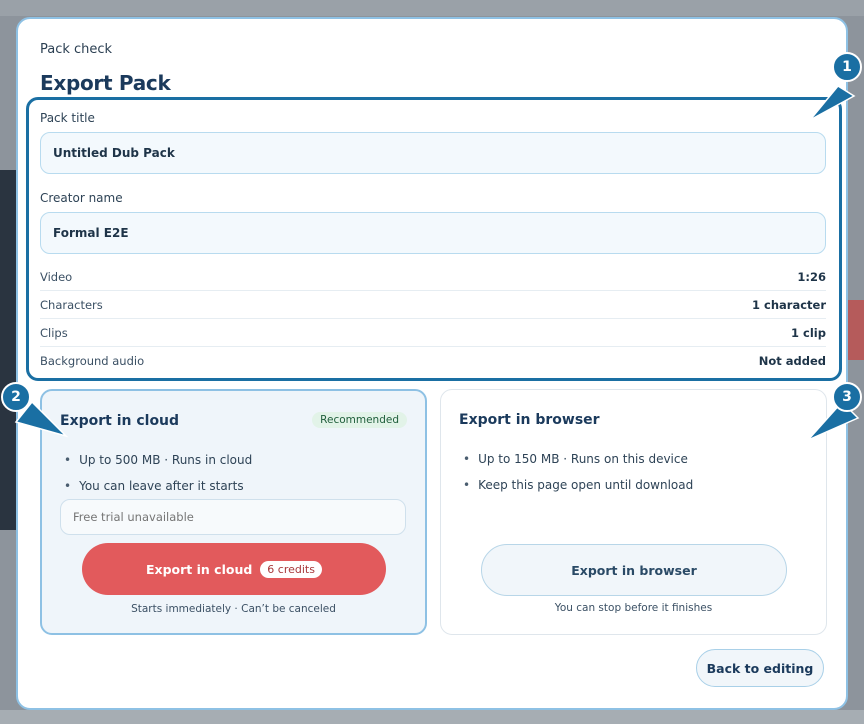 This screenshot has height=724, width=864. What do you see at coordinates (92, 361) in the screenshot?
I see `summary-label: Background audio` at bounding box center [92, 361].